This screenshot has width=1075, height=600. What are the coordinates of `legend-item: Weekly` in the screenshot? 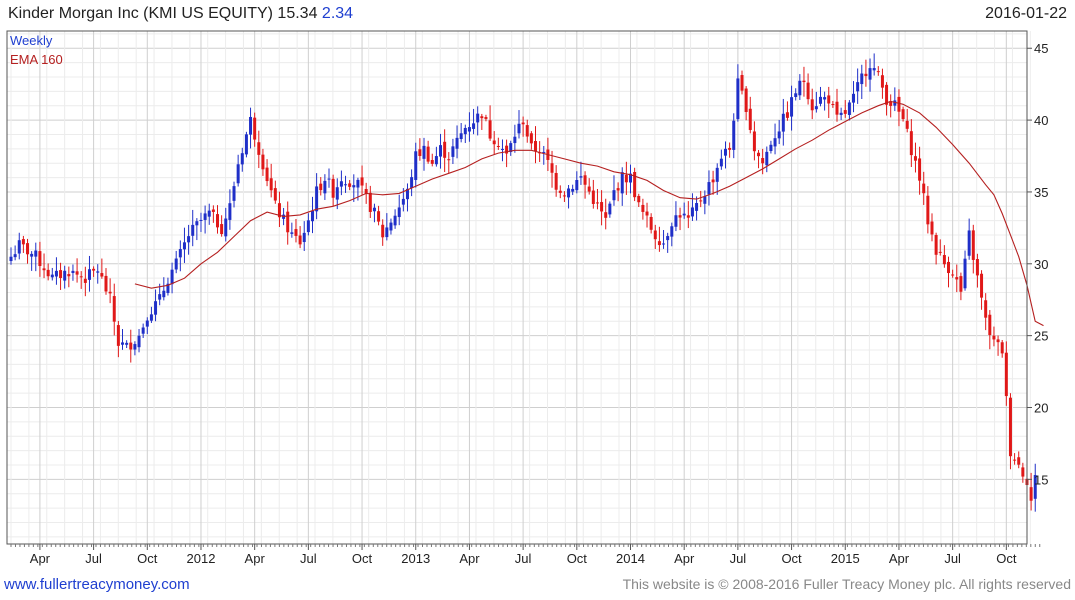 It's located at (31, 40).